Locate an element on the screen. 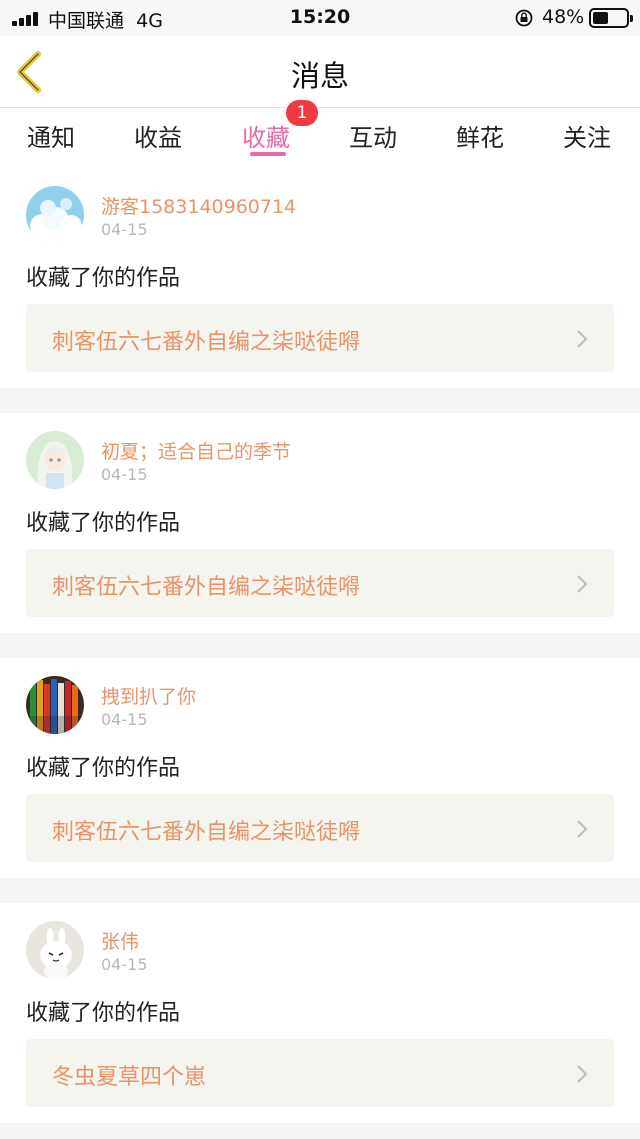 The height and width of the screenshot is (1139, 640). username: 张伟 is located at coordinates (120, 940).